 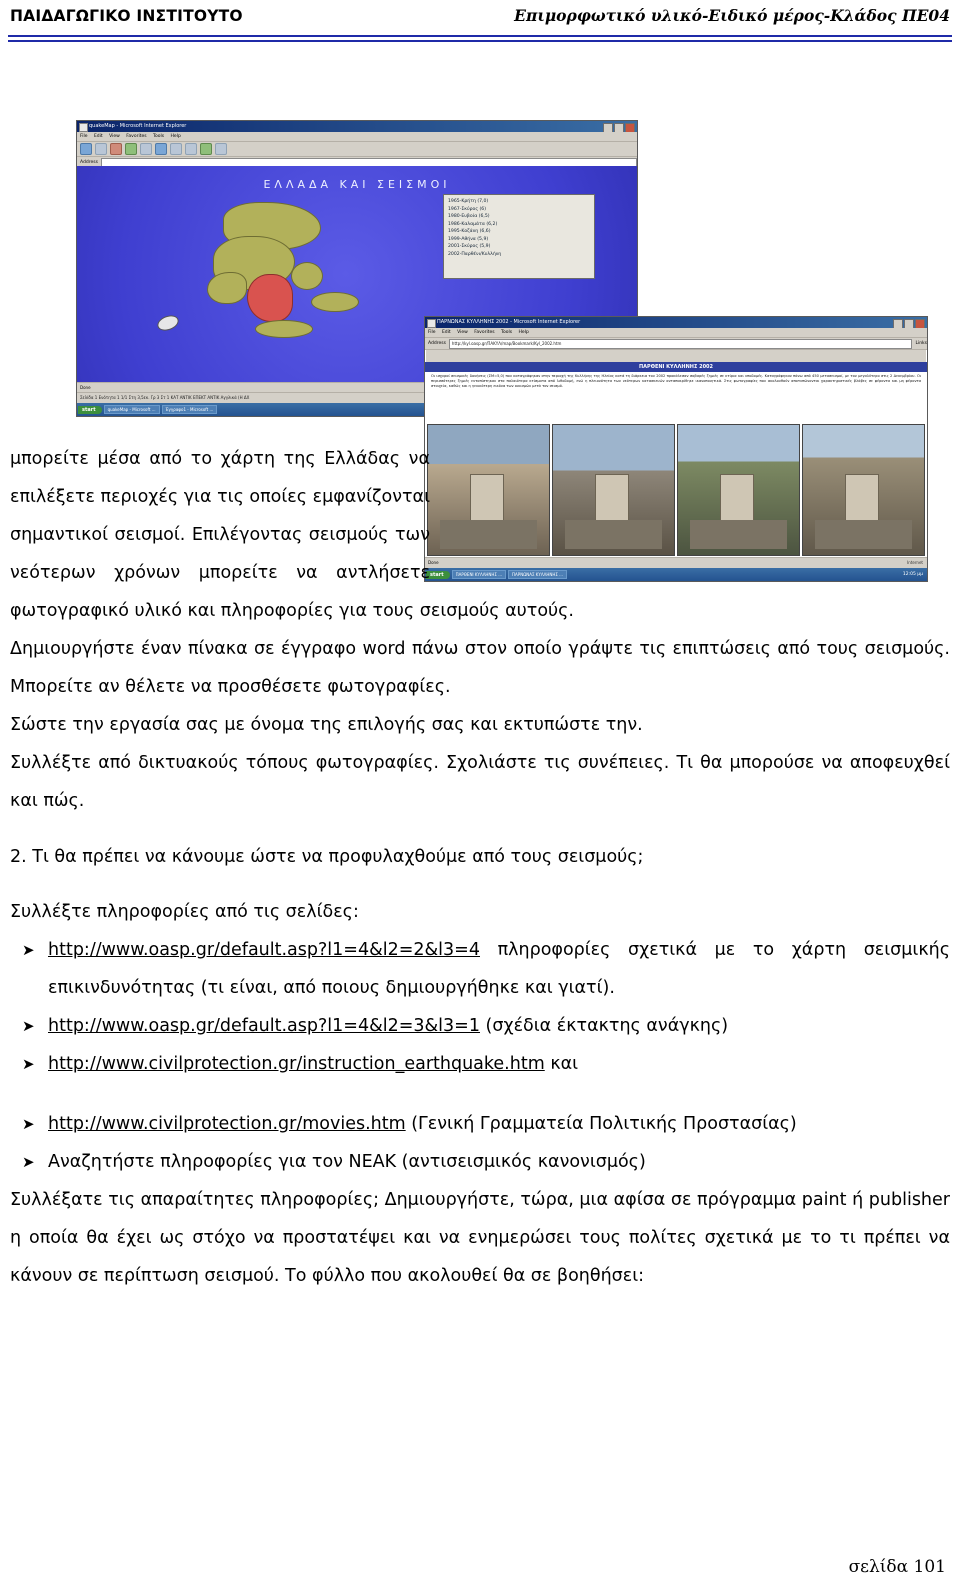 I want to click on legend-item: 1999-Αθήνα (5,9), so click(x=468, y=239).